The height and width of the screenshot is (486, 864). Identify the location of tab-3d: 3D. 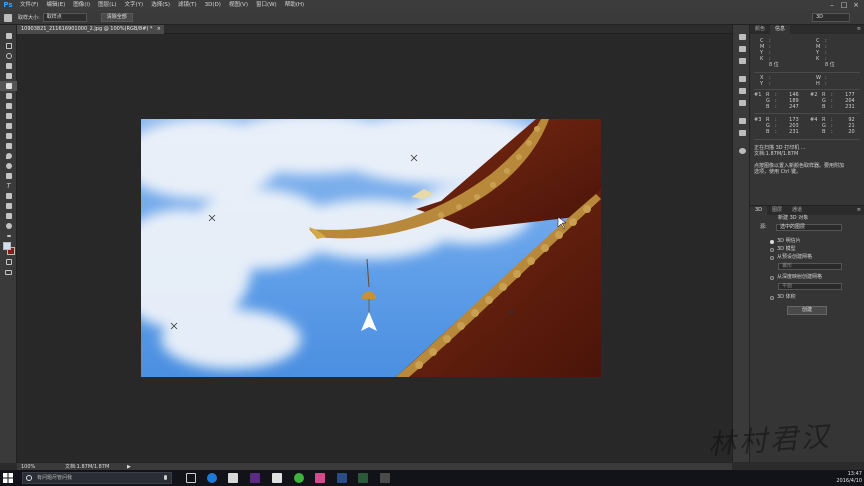
(759, 210).